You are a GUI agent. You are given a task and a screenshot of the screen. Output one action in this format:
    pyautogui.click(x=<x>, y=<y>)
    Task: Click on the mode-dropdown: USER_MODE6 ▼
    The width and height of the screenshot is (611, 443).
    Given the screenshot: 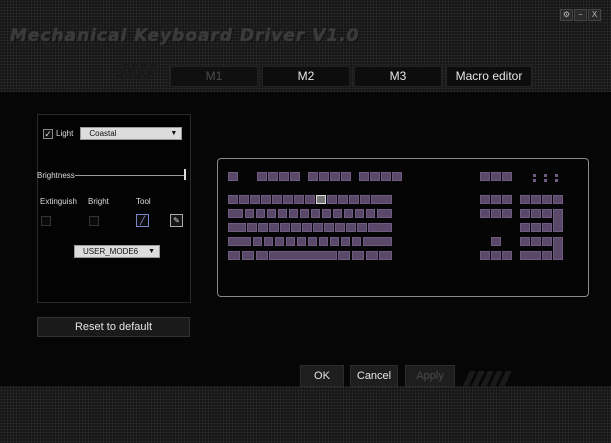 What is the action you would take?
    pyautogui.click(x=117, y=251)
    